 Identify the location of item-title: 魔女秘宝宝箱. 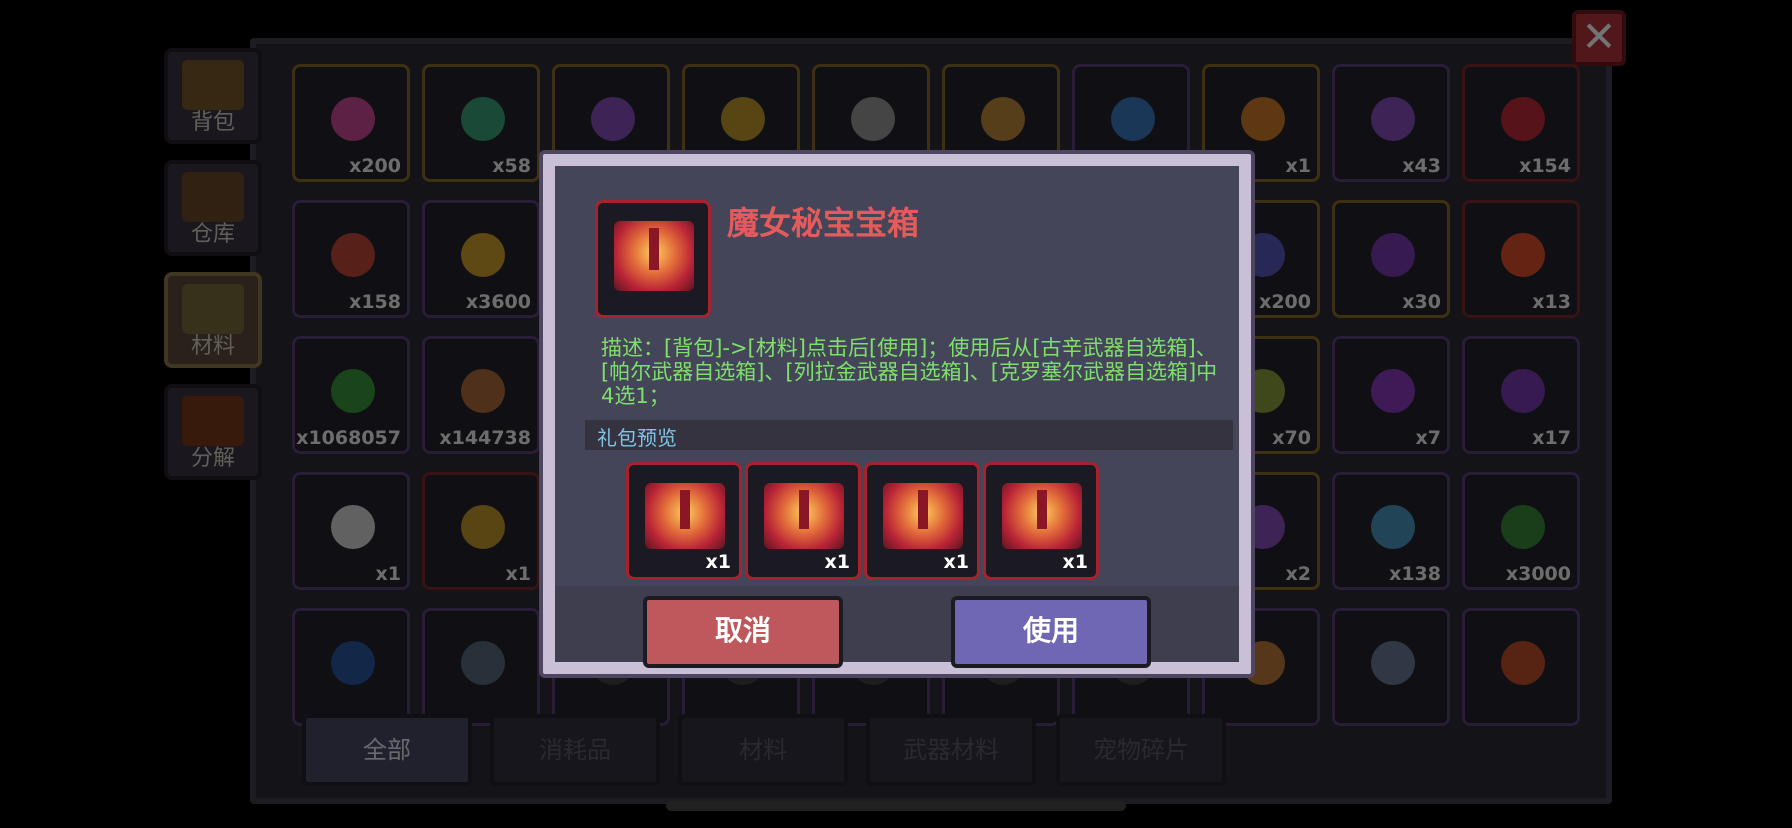
(823, 223).